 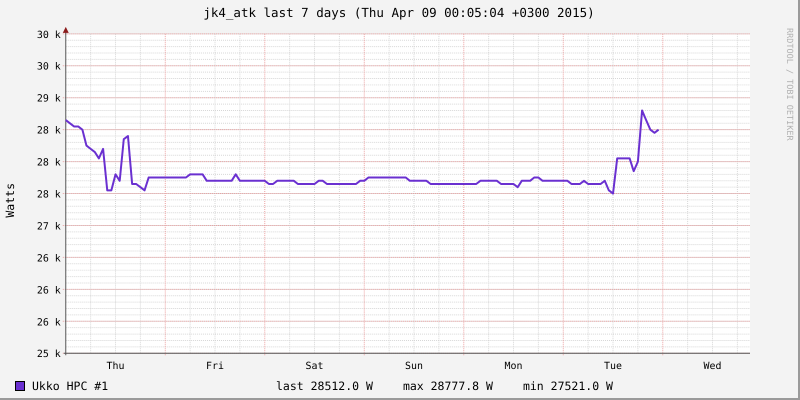 I want to click on legend-label: Ukko HPC #1, so click(x=71, y=386).